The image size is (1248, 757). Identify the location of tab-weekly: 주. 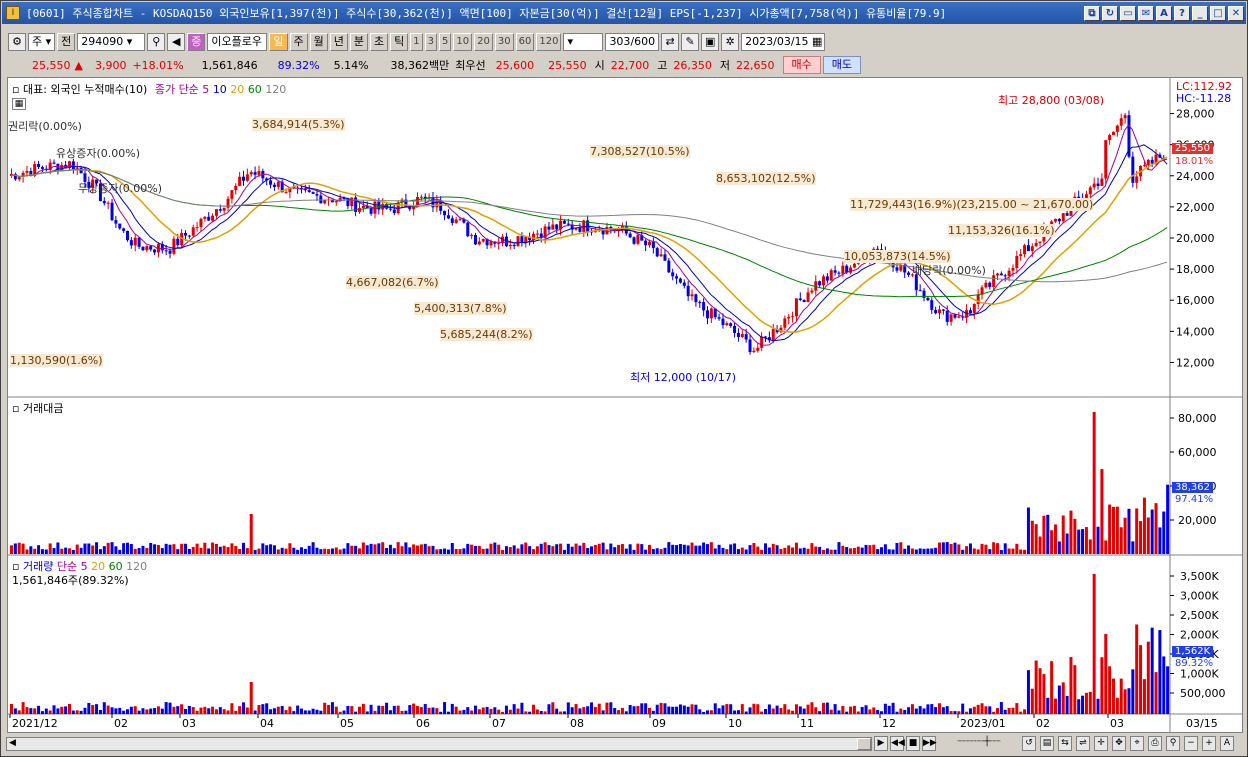
(298, 42).